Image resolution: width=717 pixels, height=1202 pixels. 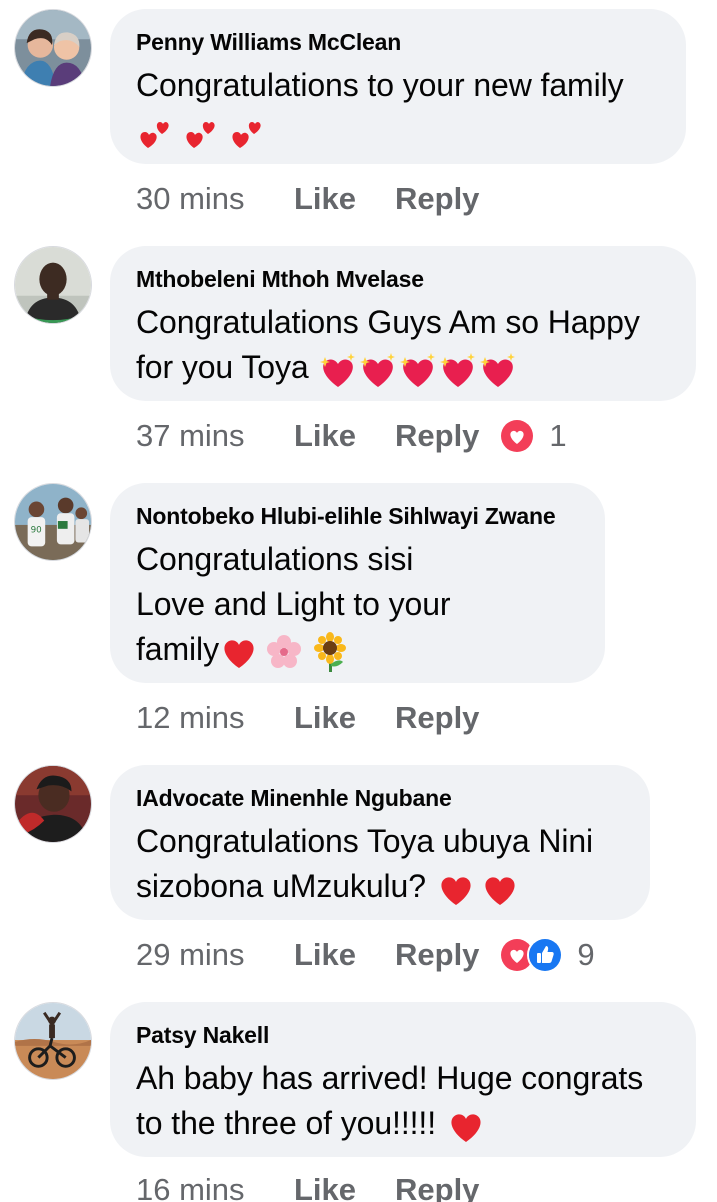 What do you see at coordinates (281, 886) in the screenshot?
I see `comment-line: sizobona uMzukulu?` at bounding box center [281, 886].